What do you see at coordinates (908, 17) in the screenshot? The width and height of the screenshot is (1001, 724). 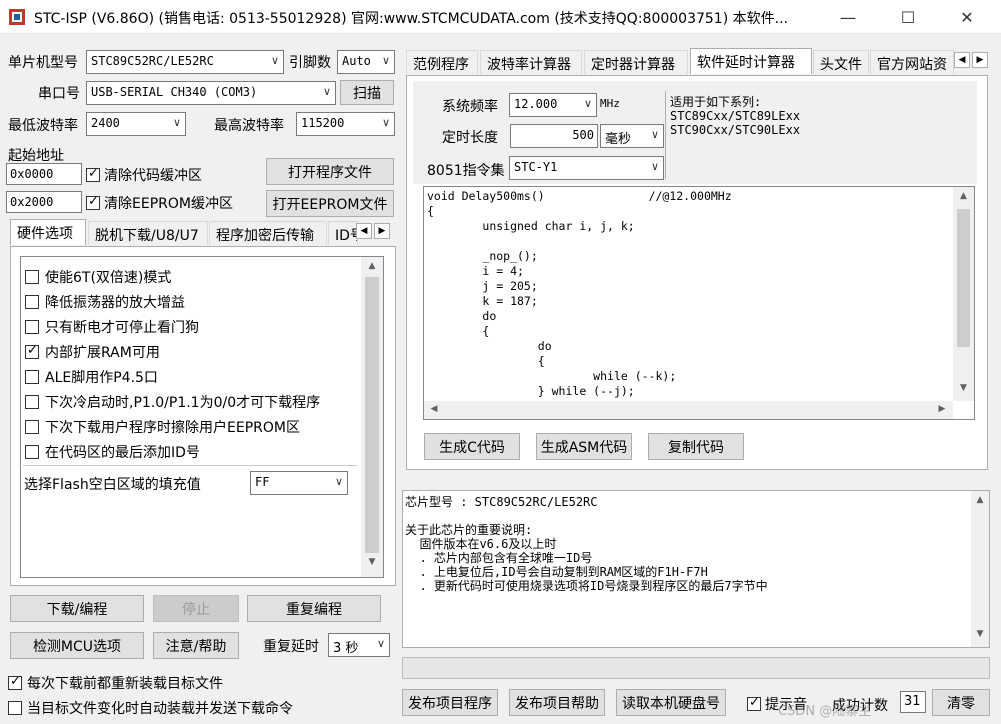 I see `maximize-button: ☐` at bounding box center [908, 17].